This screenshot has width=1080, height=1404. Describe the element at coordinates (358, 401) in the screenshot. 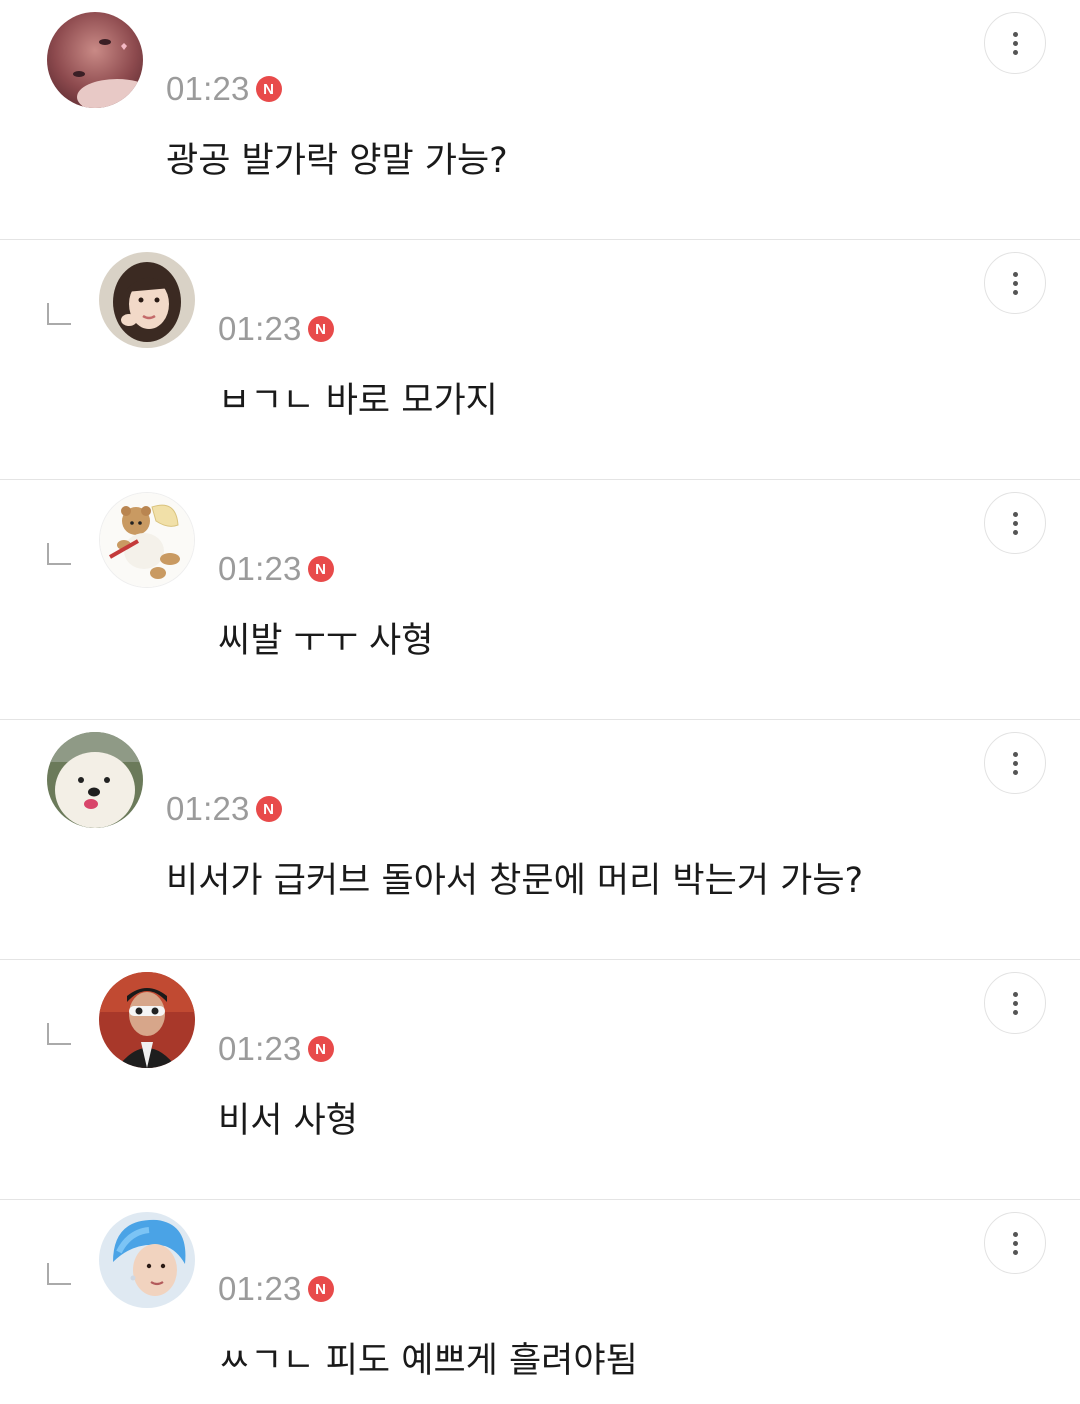

I see `comment-text: ㅂㄱㄴ 바로 모가지` at that location.